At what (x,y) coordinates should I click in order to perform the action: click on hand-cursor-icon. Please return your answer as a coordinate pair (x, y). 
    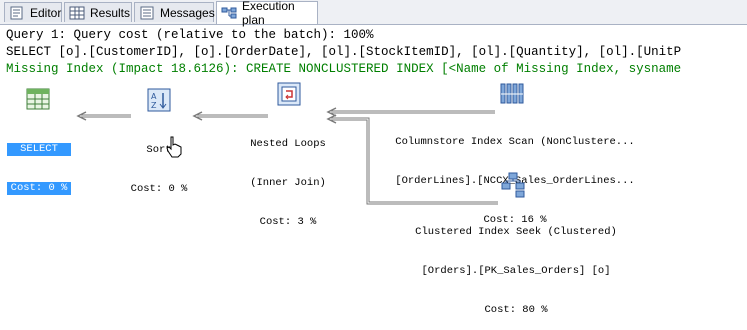
    Looking at the image, I should click on (174, 149).